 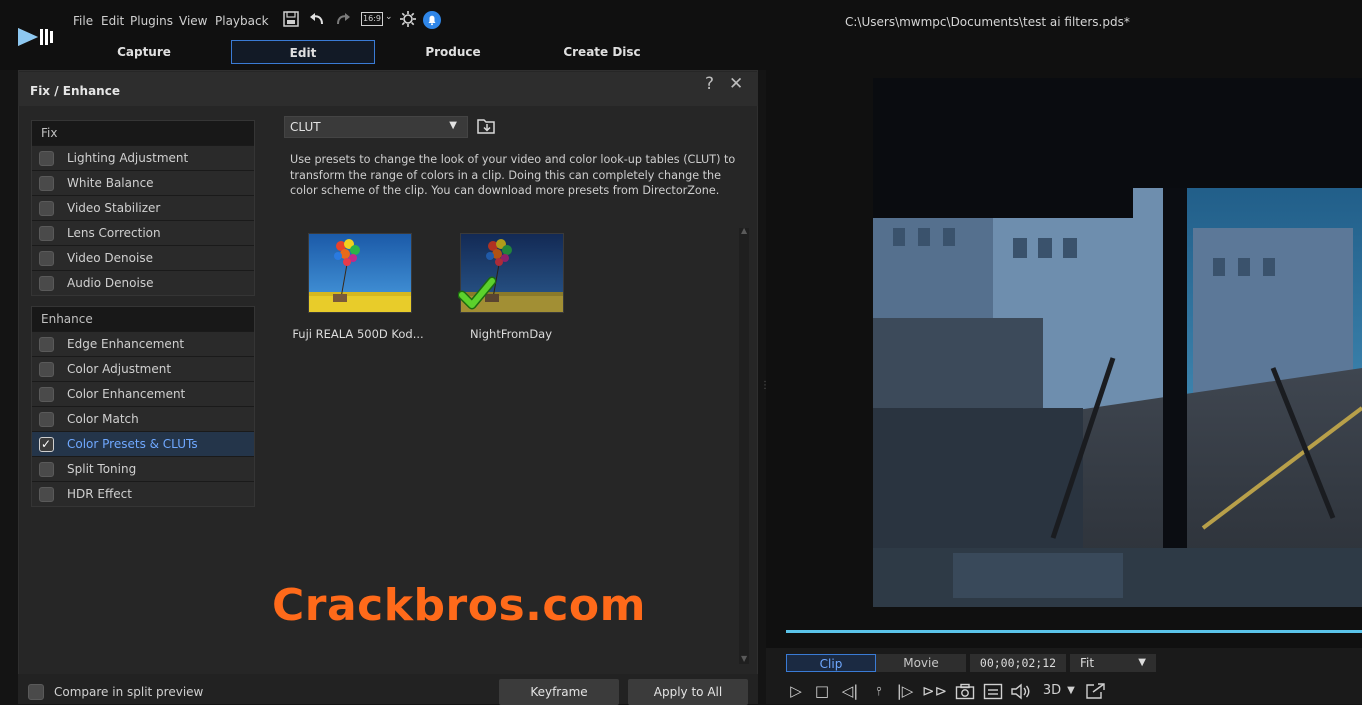 What do you see at coordinates (343, 19) in the screenshot?
I see `redo-icon` at bounding box center [343, 19].